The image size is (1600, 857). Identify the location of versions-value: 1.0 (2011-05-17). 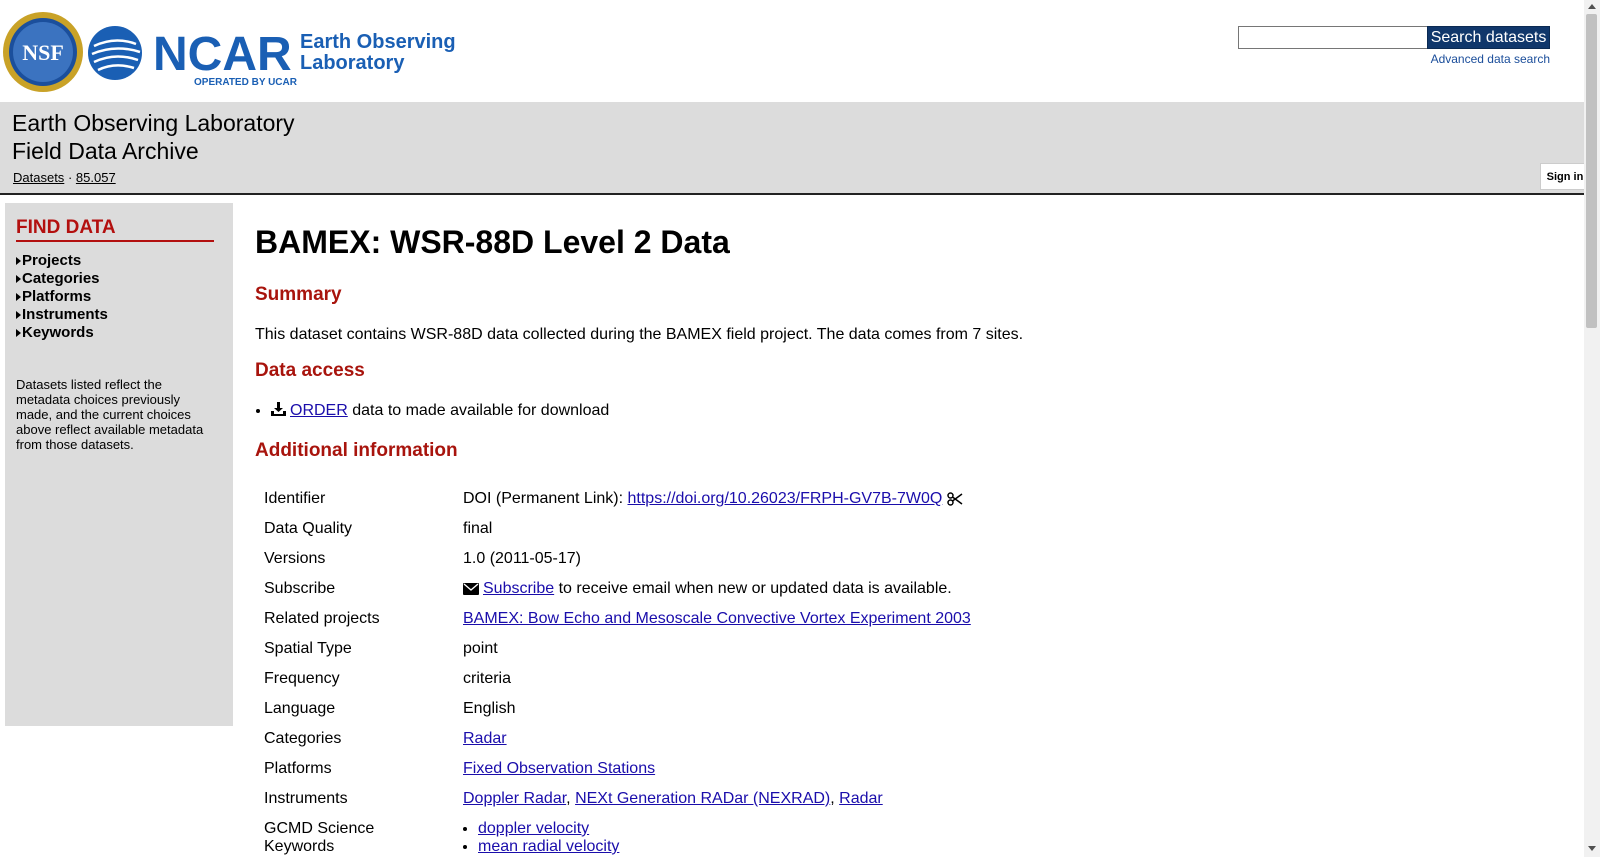
(522, 558).